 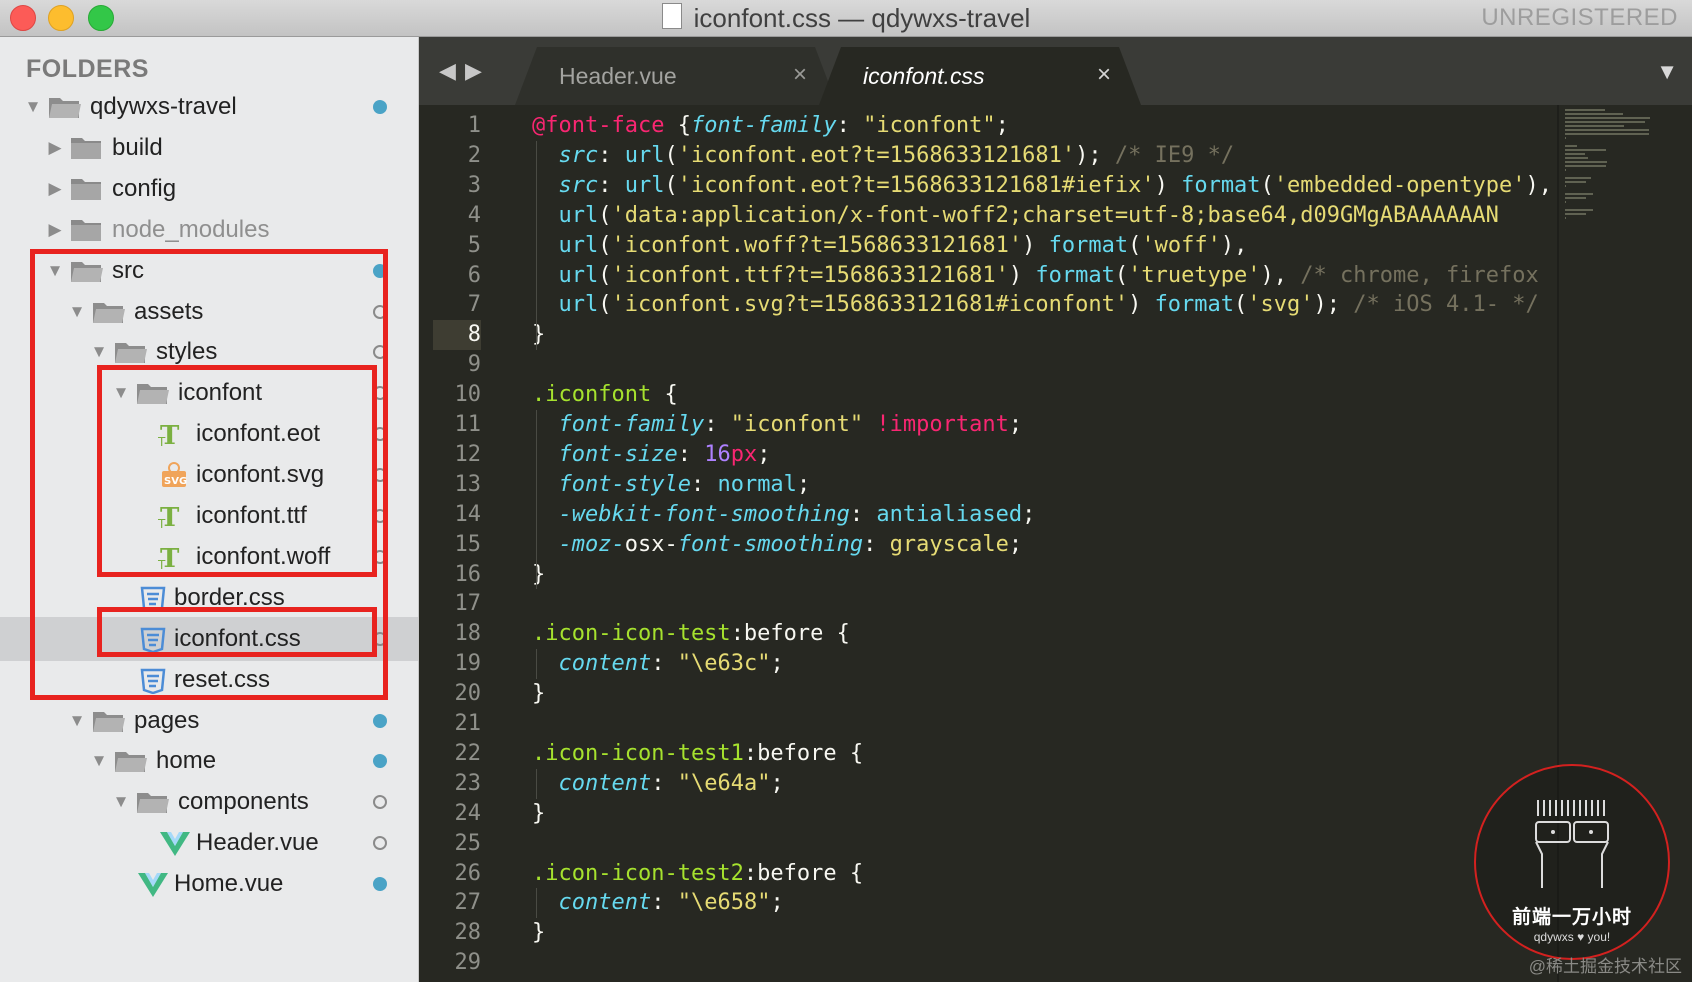 I want to click on tree-item-home: ▼ home, so click(x=209, y=761).